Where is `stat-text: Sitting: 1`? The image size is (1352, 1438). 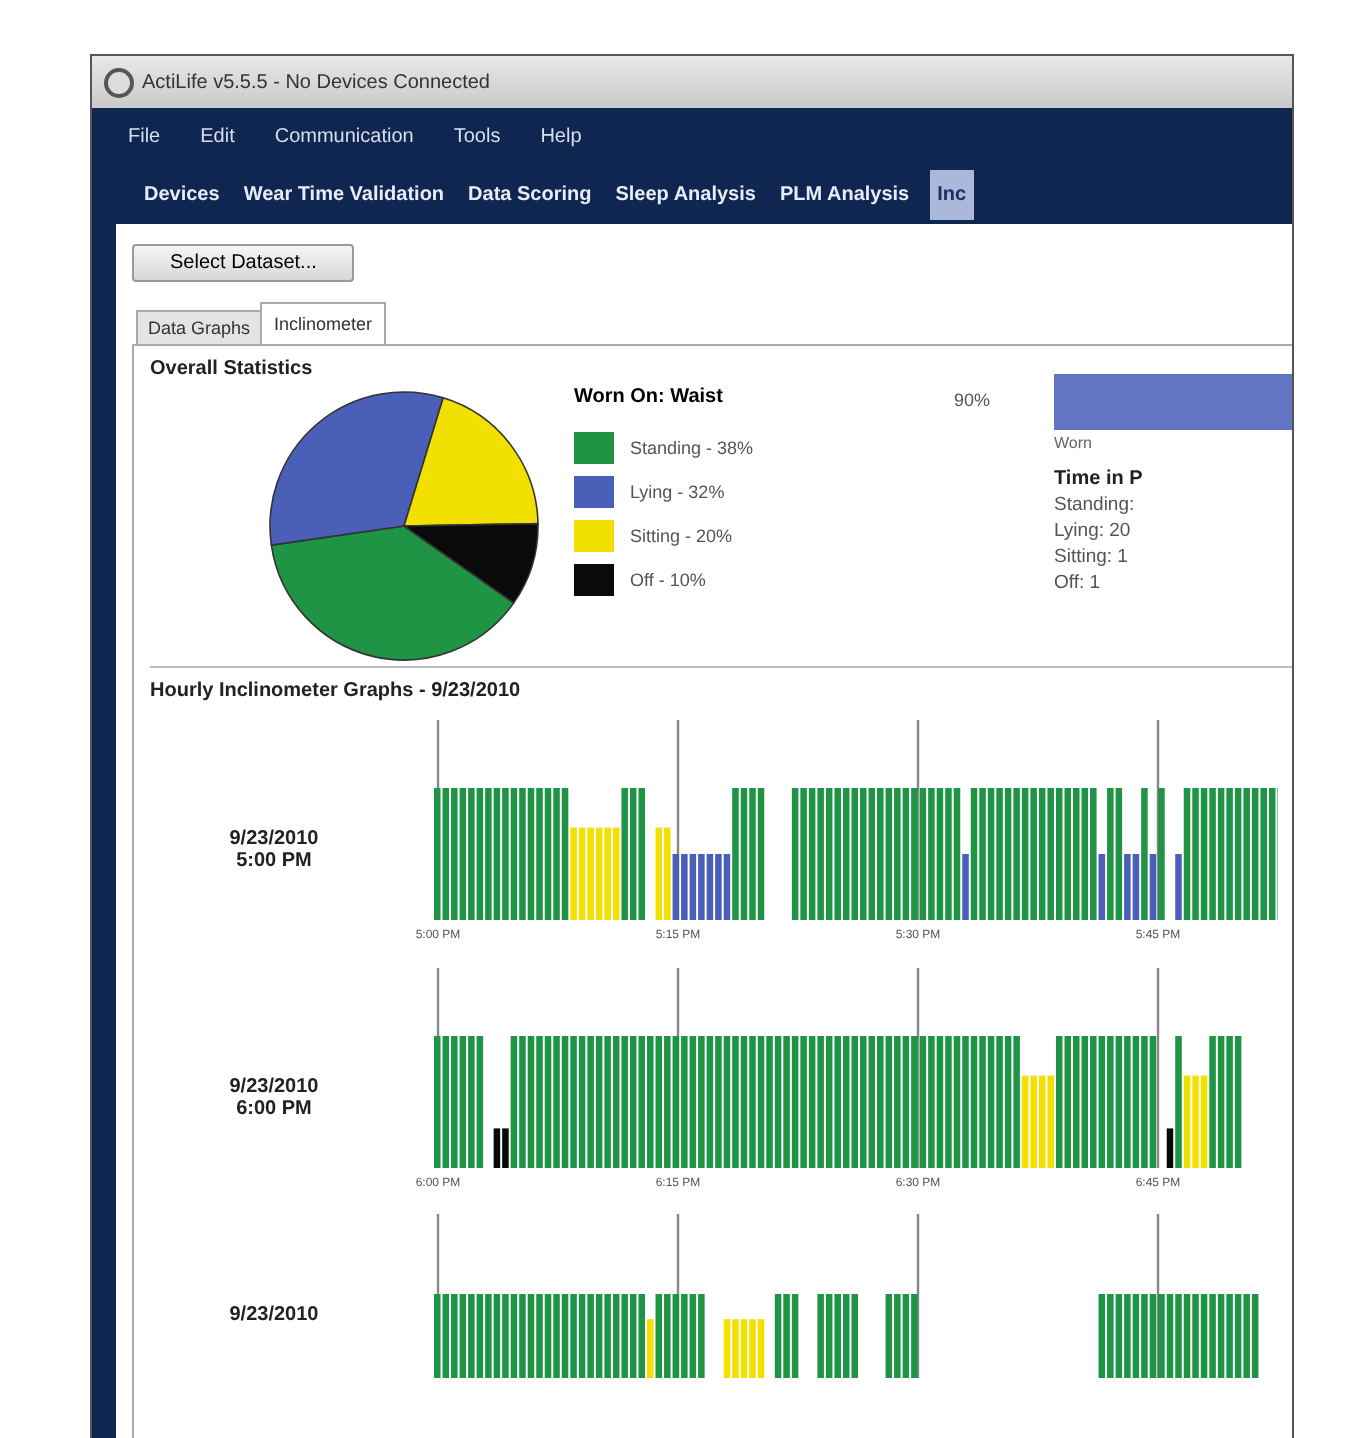 stat-text: Sitting: 1 is located at coordinates (1092, 557).